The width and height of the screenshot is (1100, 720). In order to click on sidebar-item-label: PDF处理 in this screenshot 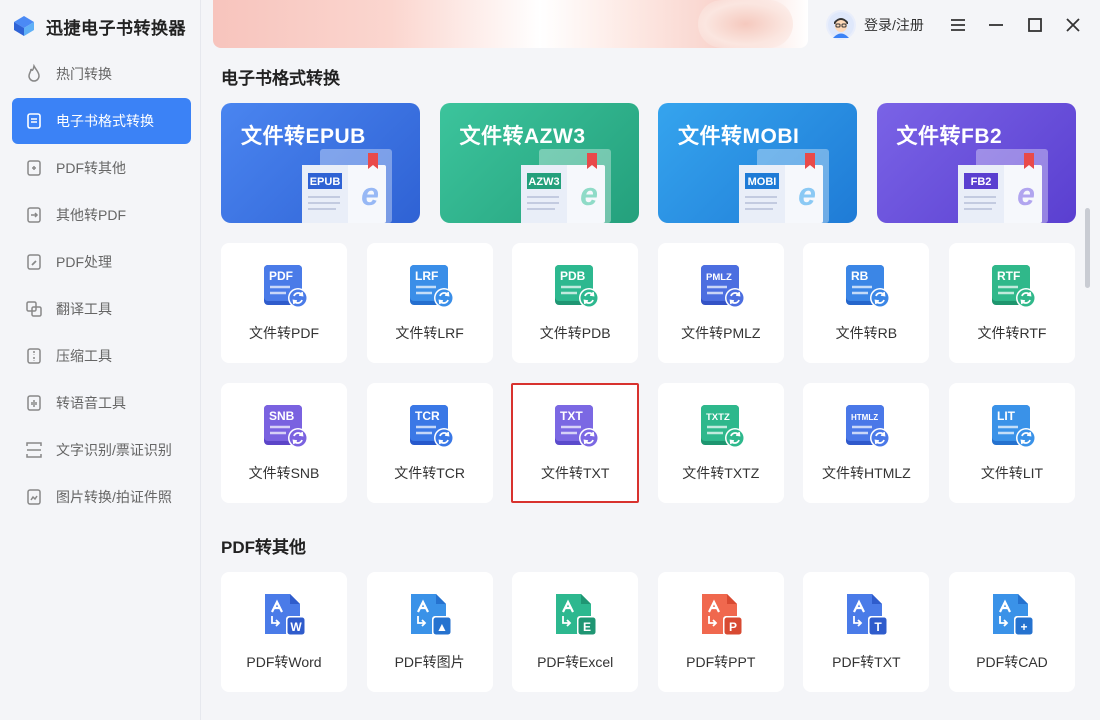, I will do `click(84, 262)`.